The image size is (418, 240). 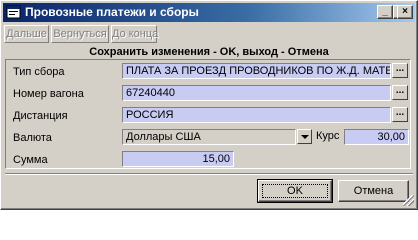 I want to click on currency-selected-value: Доллары США, so click(x=163, y=137).